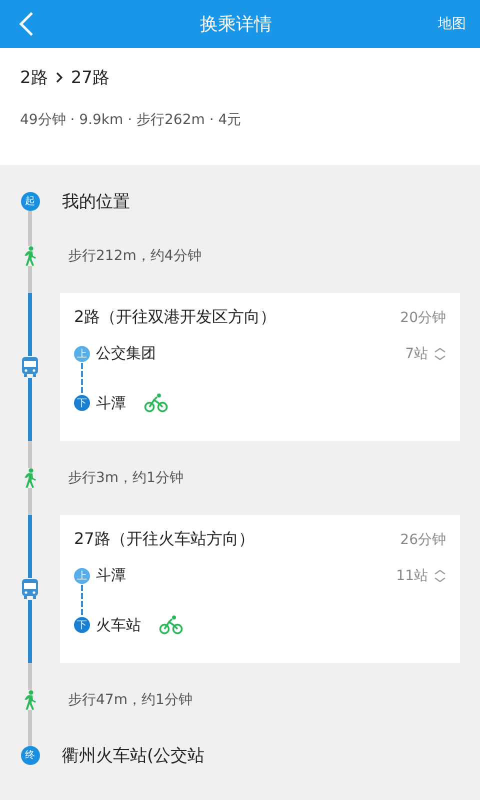 The image size is (480, 800). I want to click on walk-info: 步行47m，约1分钟, so click(130, 700).